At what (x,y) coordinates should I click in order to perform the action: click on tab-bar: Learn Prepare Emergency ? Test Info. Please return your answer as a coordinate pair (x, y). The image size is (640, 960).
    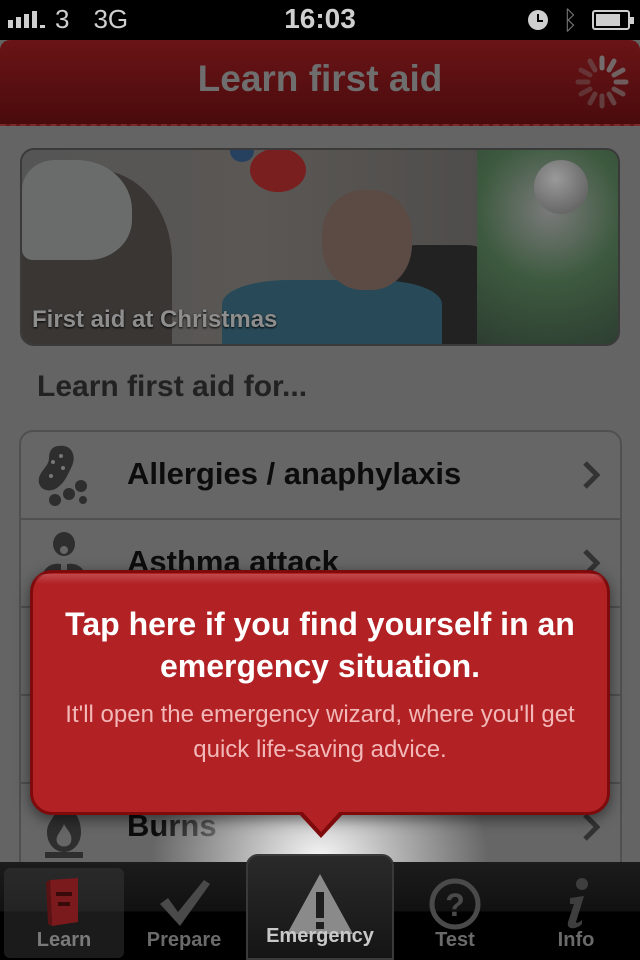
    Looking at the image, I should click on (320, 907).